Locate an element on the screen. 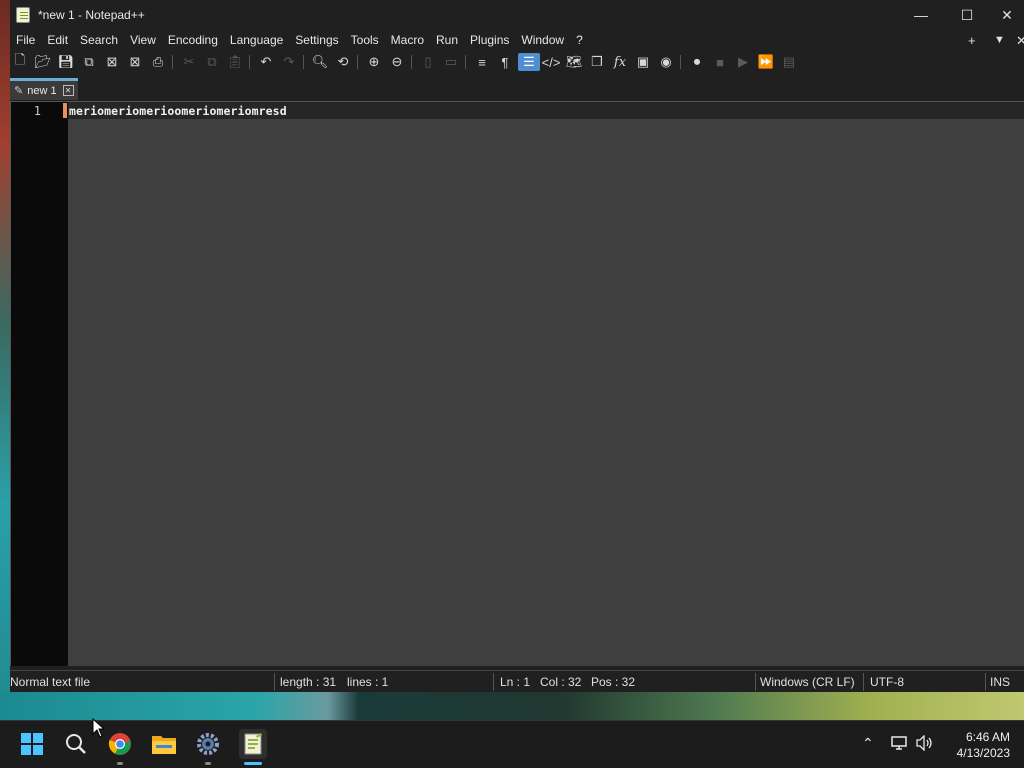 Image resolution: width=1024 pixels, height=768 pixels. document-list-icon: ❐ is located at coordinates (597, 62).